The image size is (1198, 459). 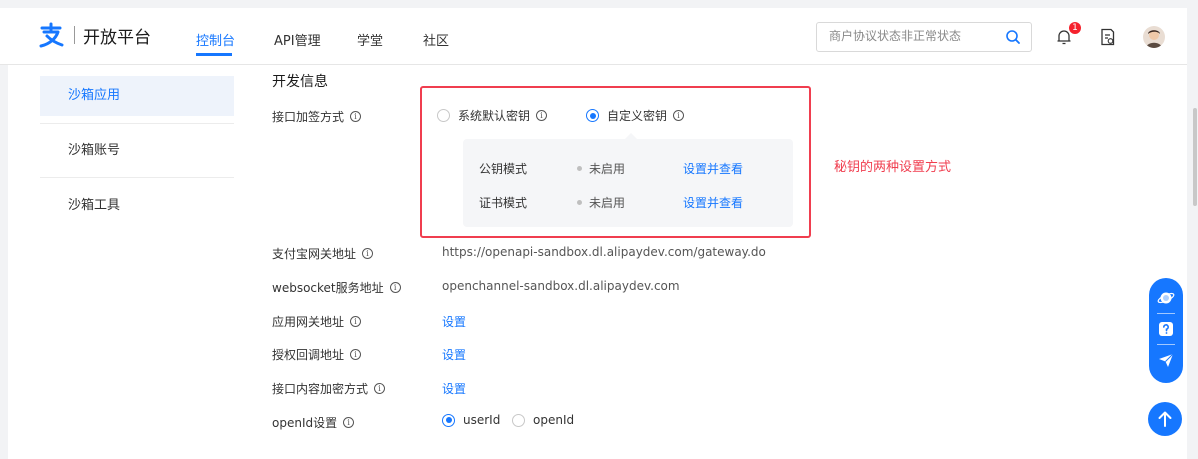 I want to click on sidebar-item-sandbox-account: 沙箱账号, so click(x=137, y=151).